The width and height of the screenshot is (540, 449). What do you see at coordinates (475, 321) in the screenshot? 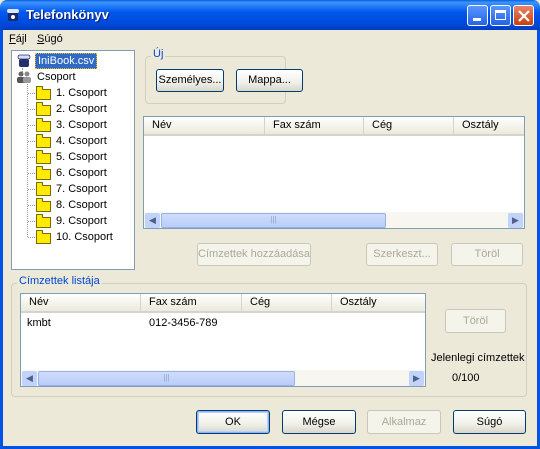
I see `recipient-delete-button: Töröl` at bounding box center [475, 321].